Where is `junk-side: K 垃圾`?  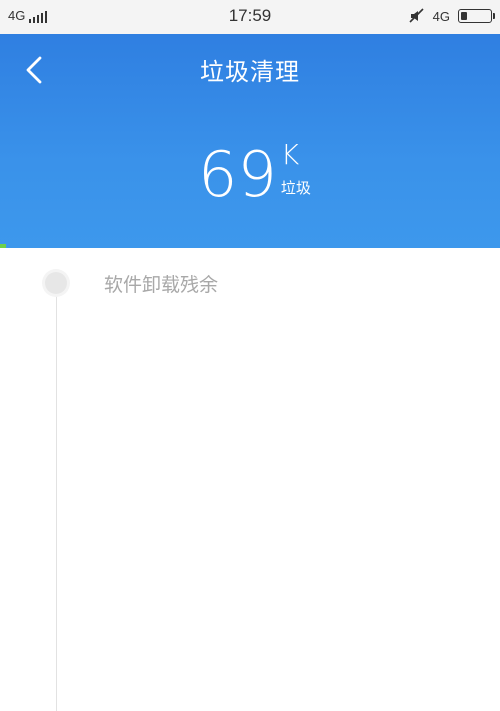 junk-side: K 垃圾 is located at coordinates (296, 168).